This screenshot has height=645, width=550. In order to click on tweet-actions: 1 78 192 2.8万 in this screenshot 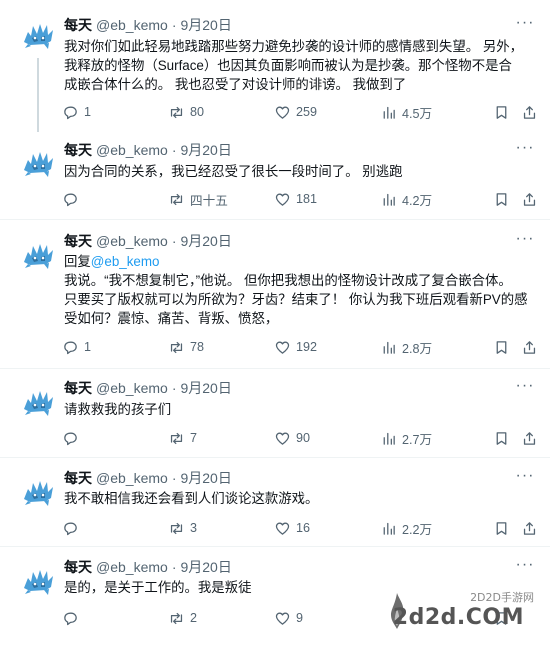, I will do `click(299, 347)`.